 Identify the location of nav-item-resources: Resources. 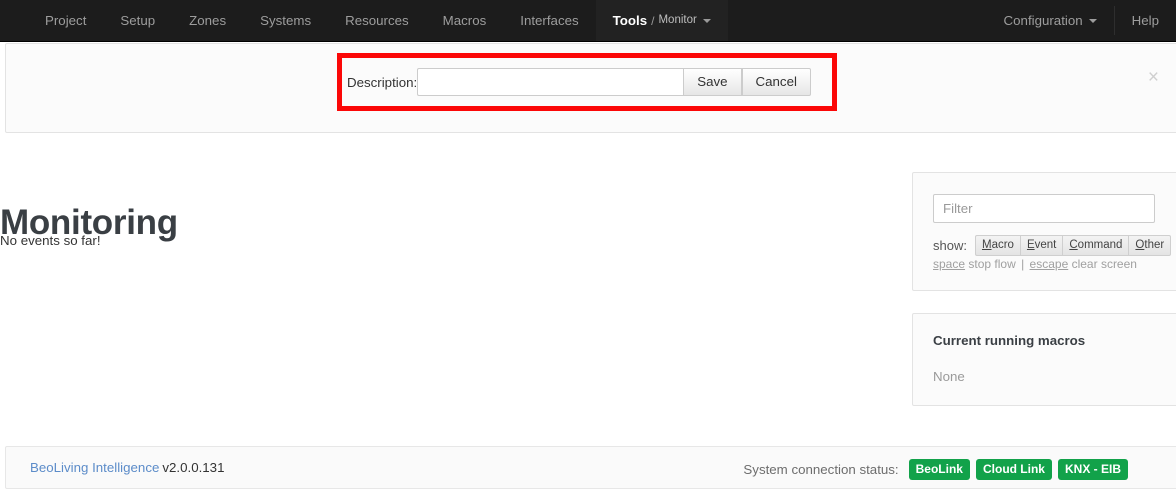
(377, 20).